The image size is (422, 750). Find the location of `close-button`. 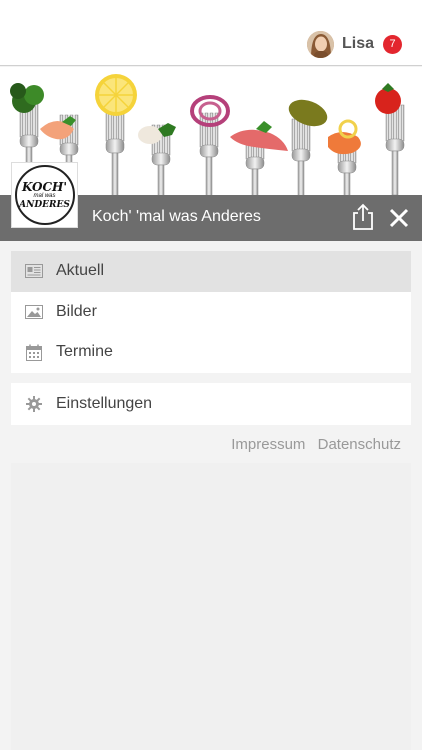

close-button is located at coordinates (399, 218).